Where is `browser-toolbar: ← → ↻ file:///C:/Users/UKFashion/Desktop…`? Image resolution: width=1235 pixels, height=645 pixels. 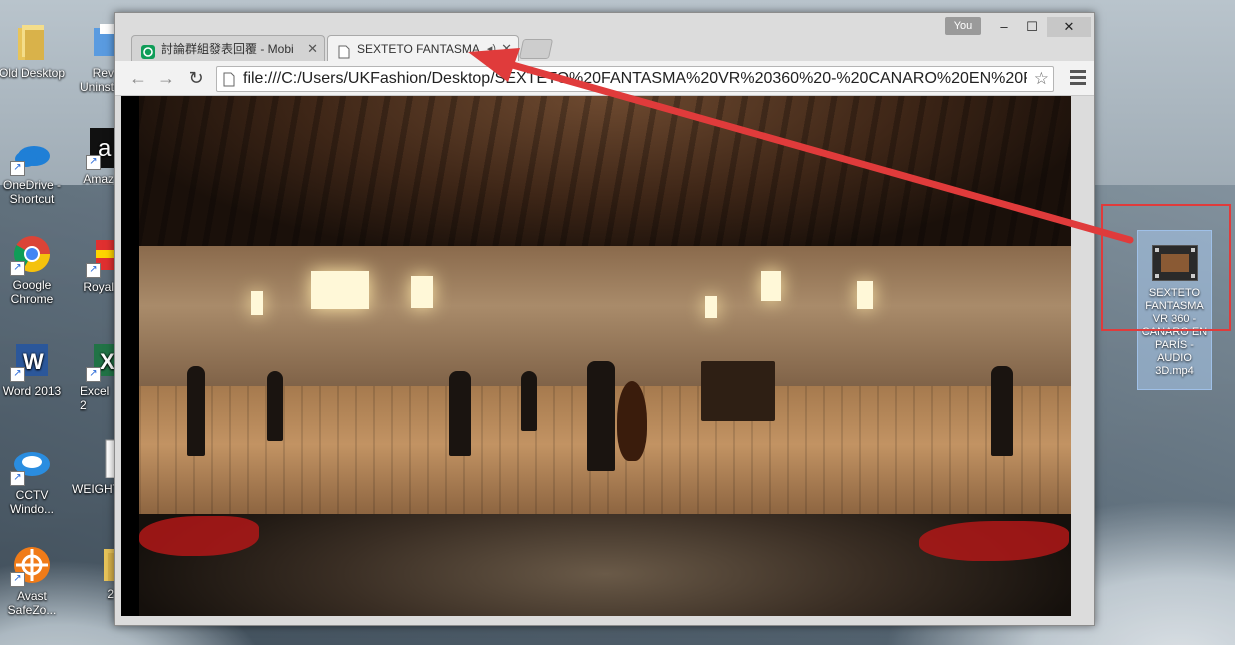
browser-toolbar: ← → ↻ file:///C:/Users/UKFashion/Desktop… is located at coordinates (604, 78).